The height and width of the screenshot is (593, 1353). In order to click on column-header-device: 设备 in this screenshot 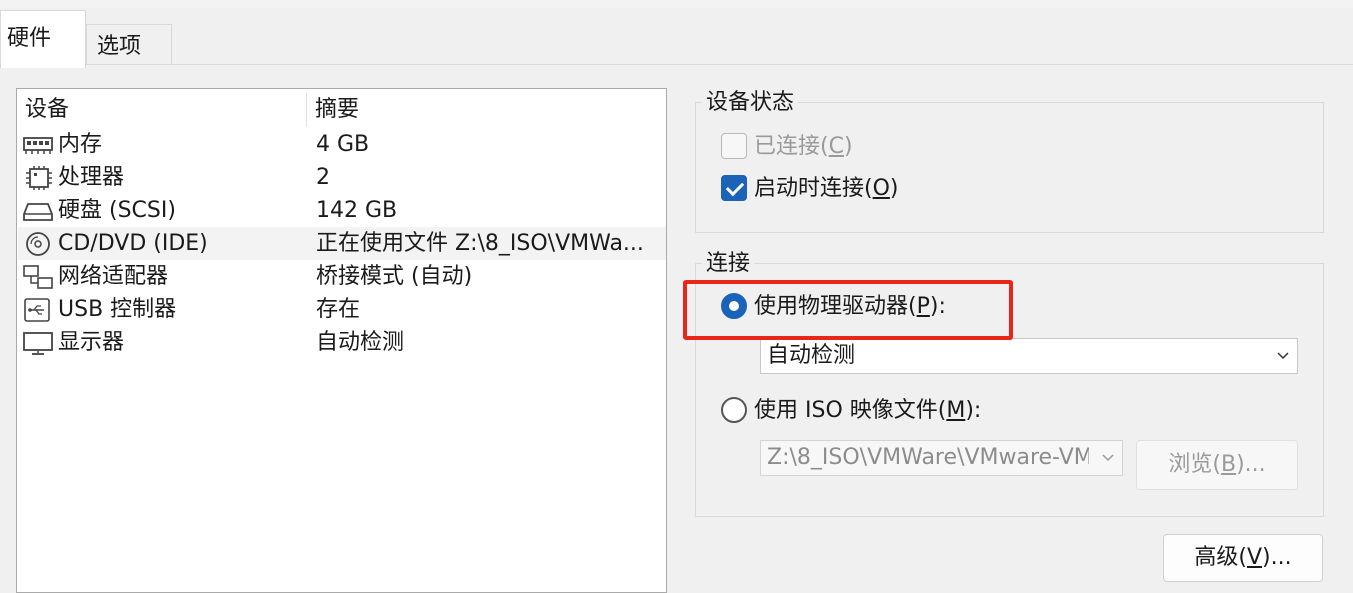, I will do `click(47, 110)`.